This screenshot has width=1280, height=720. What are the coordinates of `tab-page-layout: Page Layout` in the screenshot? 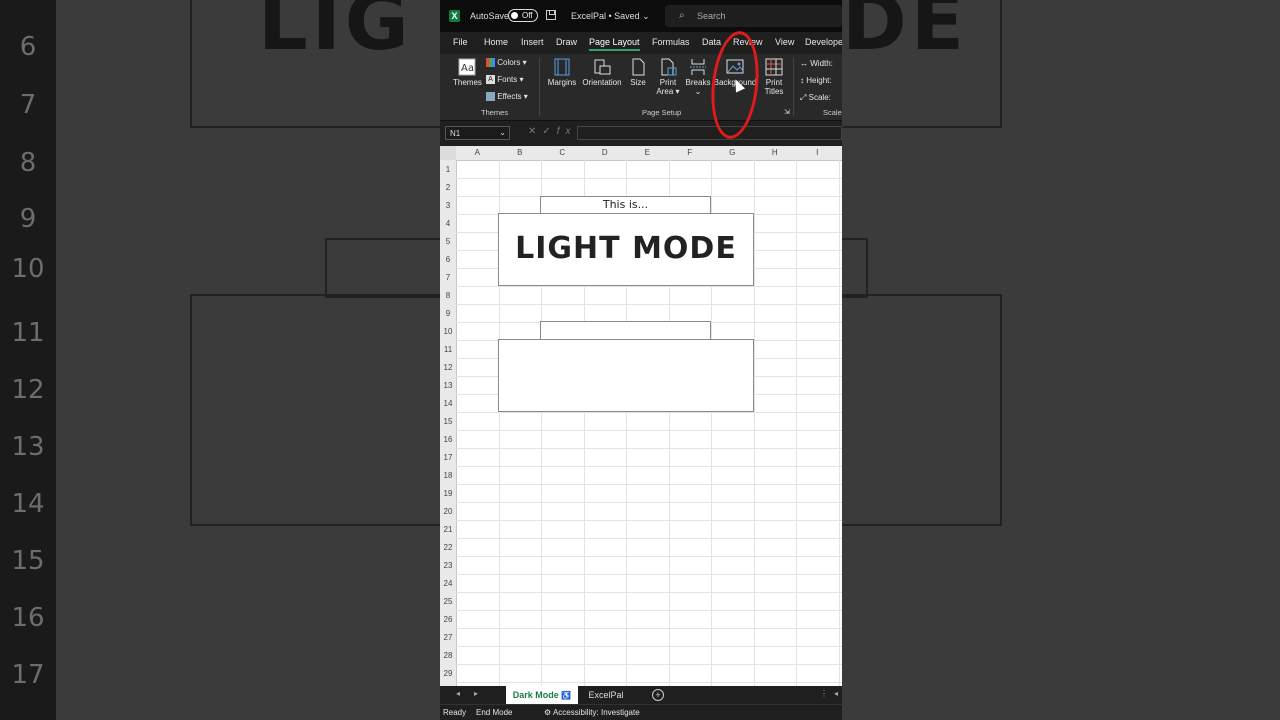 It's located at (614, 44).